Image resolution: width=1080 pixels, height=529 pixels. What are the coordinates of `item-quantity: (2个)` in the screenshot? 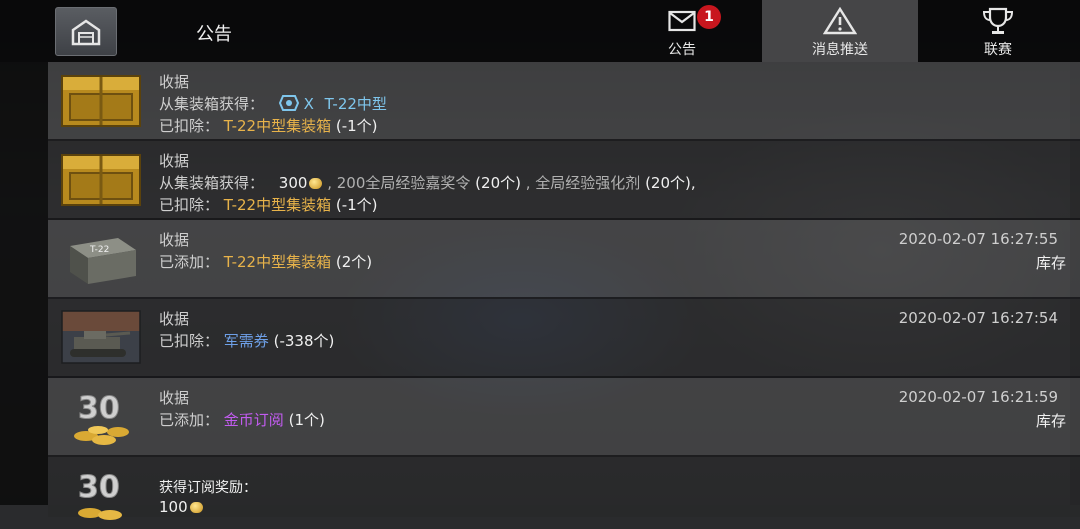 It's located at (354, 262).